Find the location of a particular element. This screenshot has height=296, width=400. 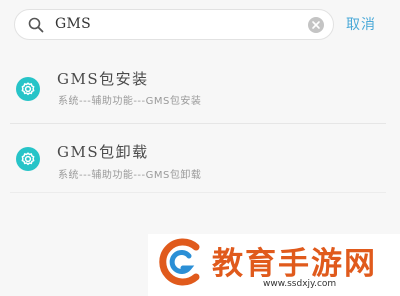

result-path: 系统---辅助功能---GMS包卸载 is located at coordinates (130, 175).